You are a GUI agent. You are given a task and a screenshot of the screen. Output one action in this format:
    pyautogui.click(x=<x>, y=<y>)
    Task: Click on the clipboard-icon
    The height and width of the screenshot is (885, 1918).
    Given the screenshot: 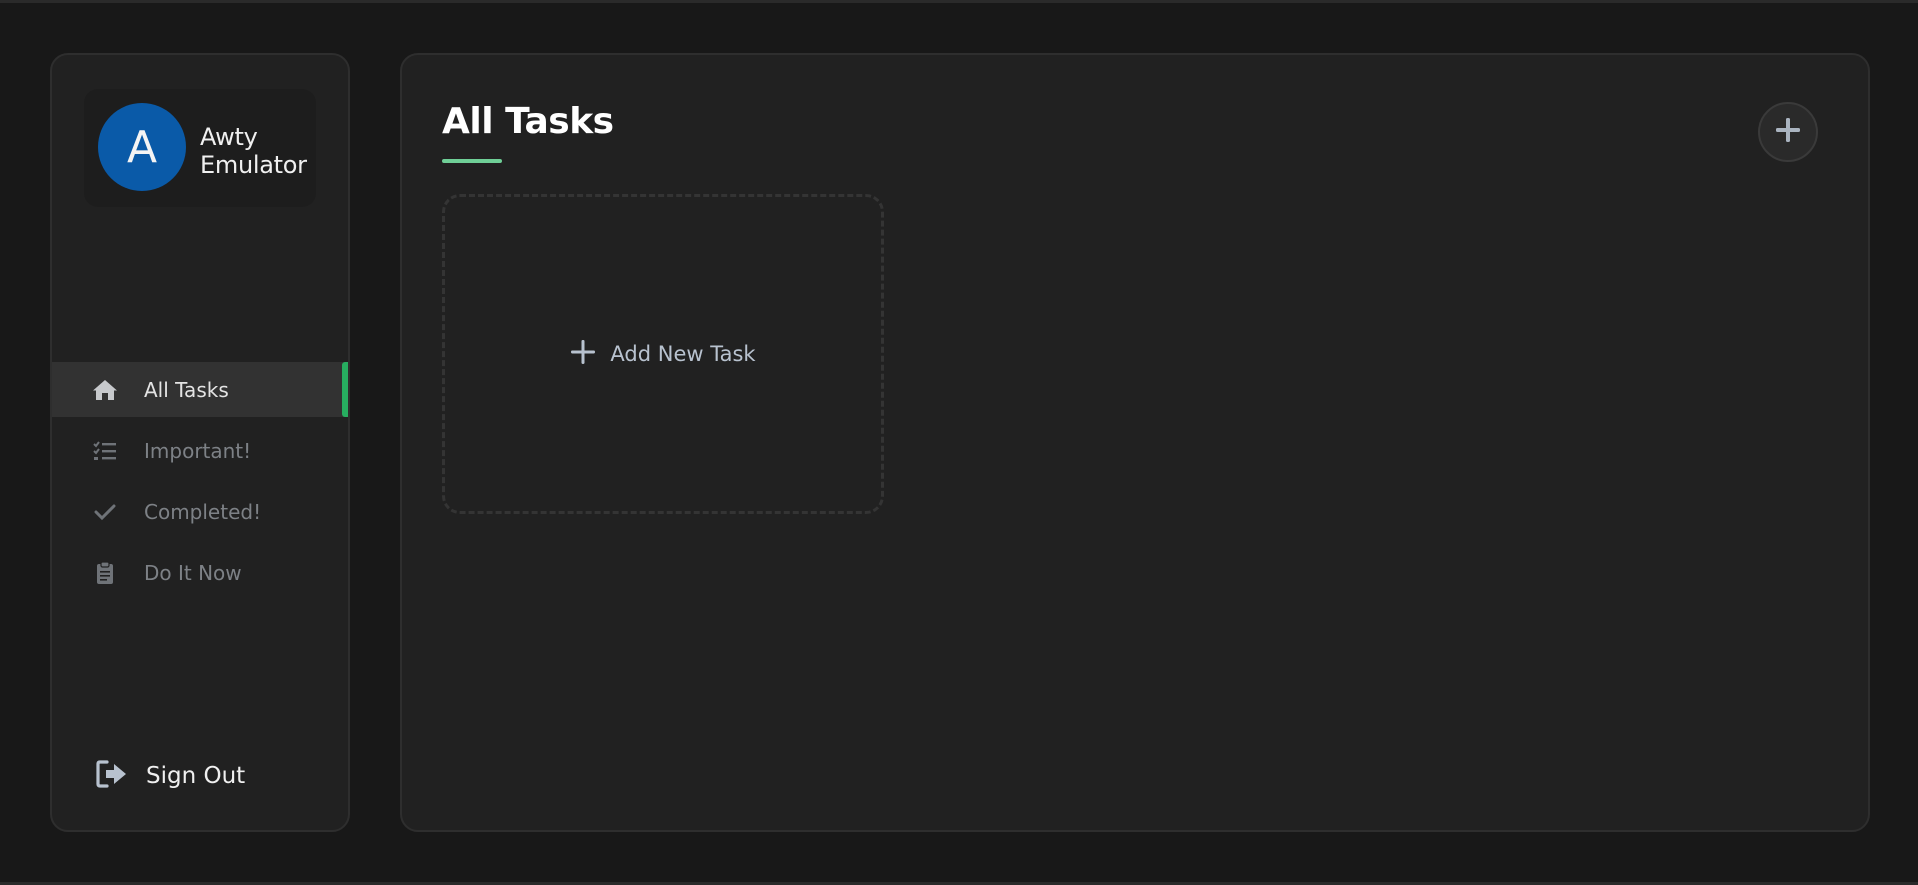 What is the action you would take?
    pyautogui.click(x=105, y=573)
    